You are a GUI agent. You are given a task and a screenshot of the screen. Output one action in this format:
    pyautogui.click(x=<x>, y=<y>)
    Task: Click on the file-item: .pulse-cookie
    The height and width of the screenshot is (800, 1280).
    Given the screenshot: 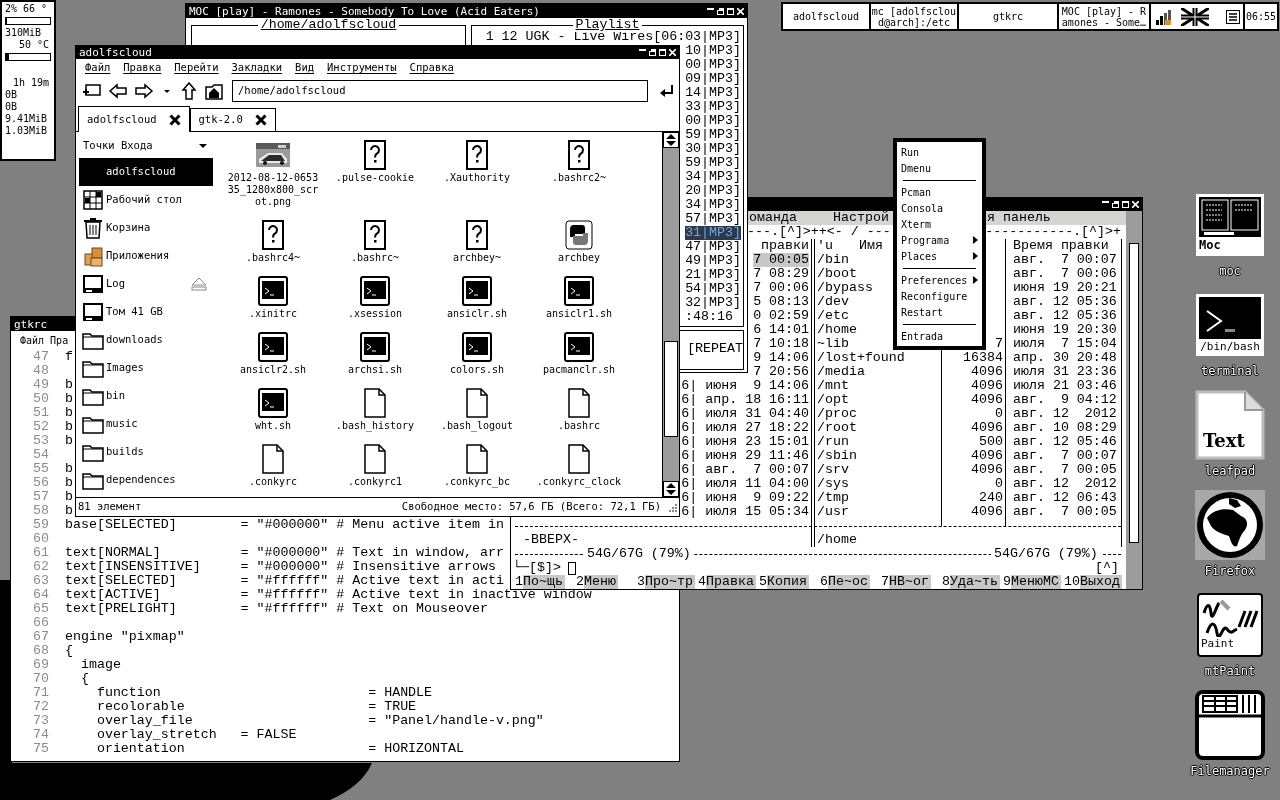 What is the action you would take?
    pyautogui.click(x=375, y=180)
    